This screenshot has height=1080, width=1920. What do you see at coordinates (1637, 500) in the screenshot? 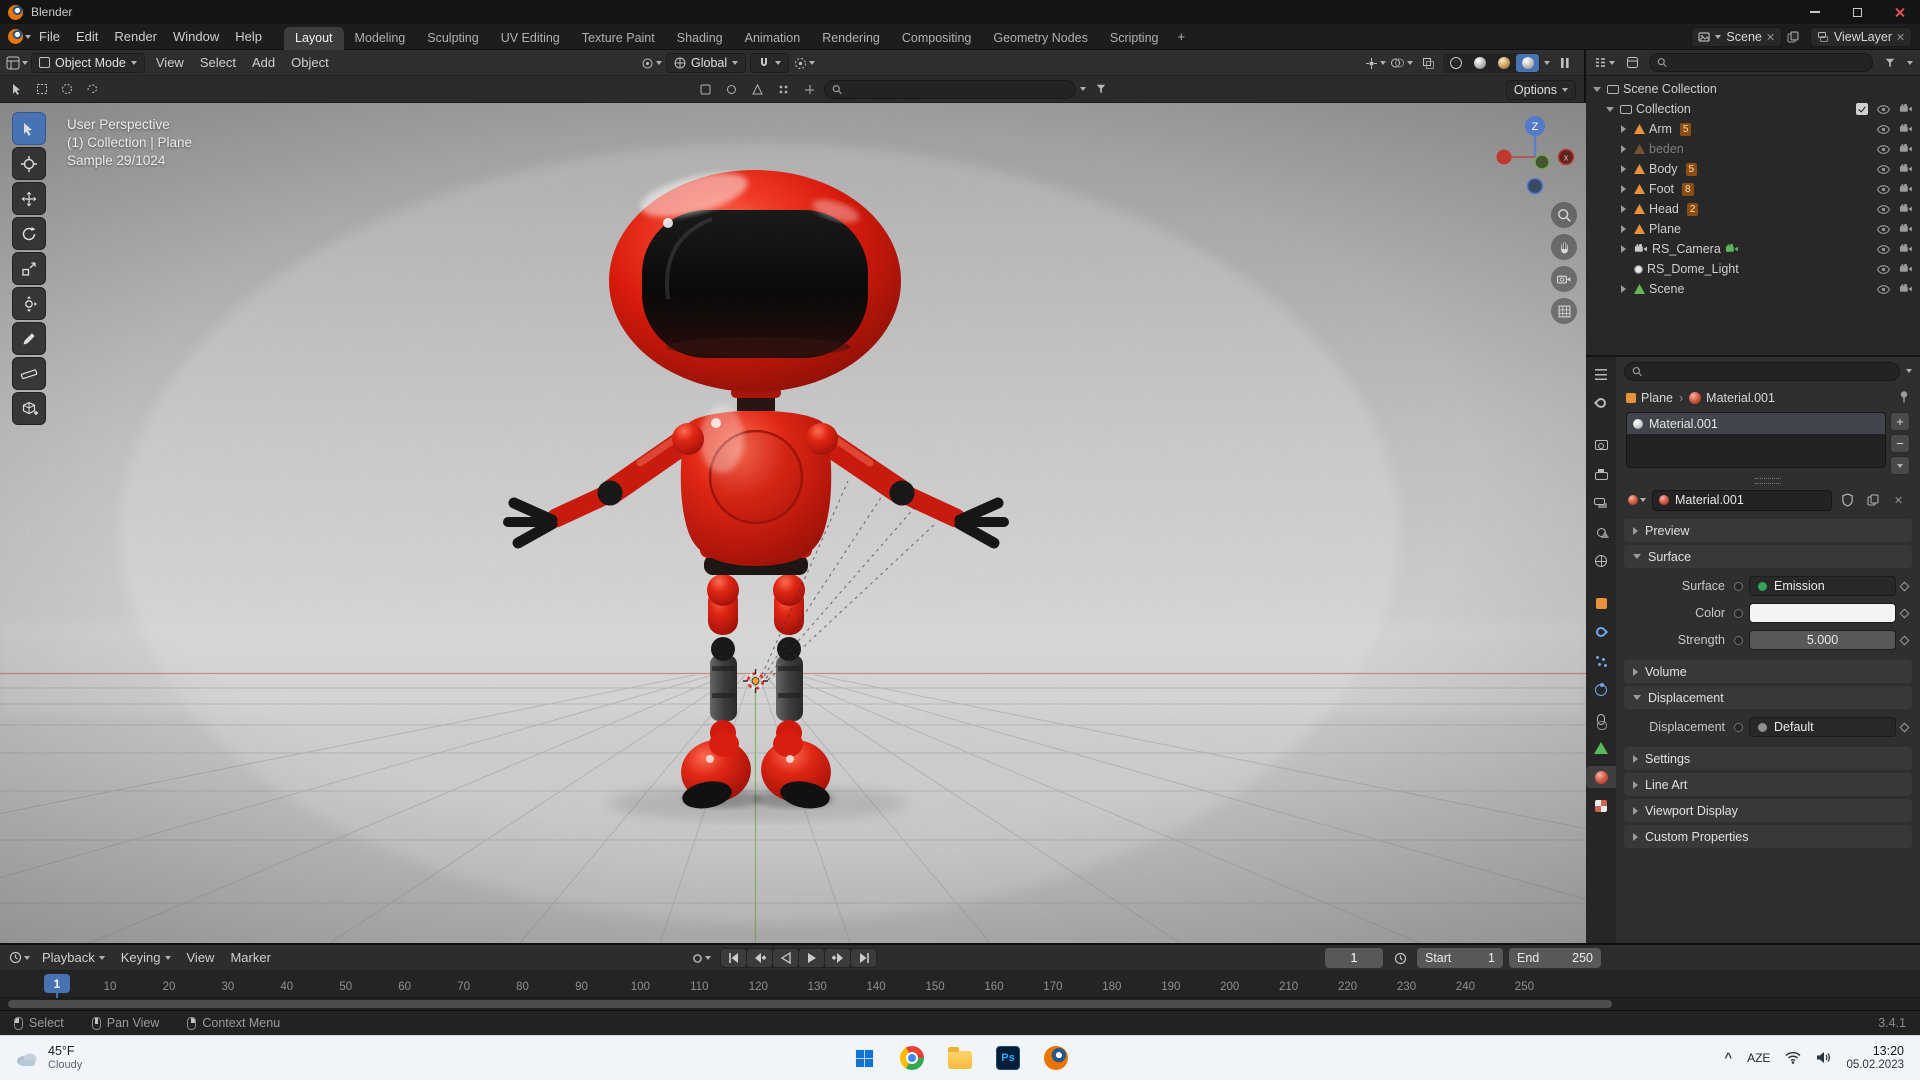
I see `browse-material-button` at bounding box center [1637, 500].